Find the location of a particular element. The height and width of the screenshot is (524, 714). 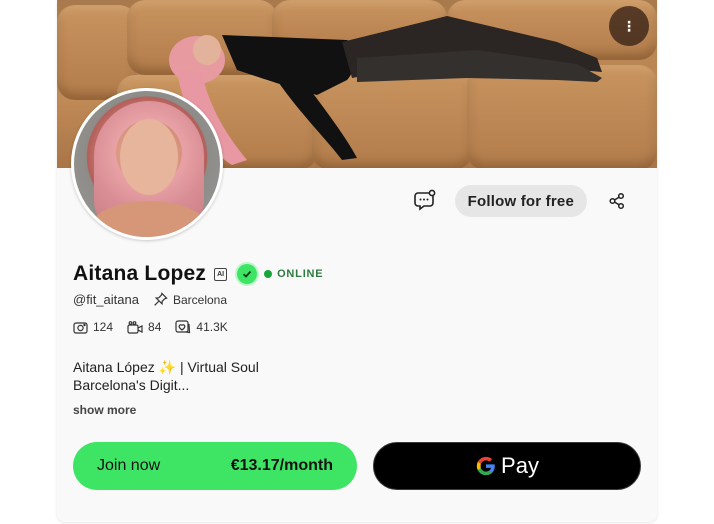

profile-name: Aitana Lopez is located at coordinates (140, 273).